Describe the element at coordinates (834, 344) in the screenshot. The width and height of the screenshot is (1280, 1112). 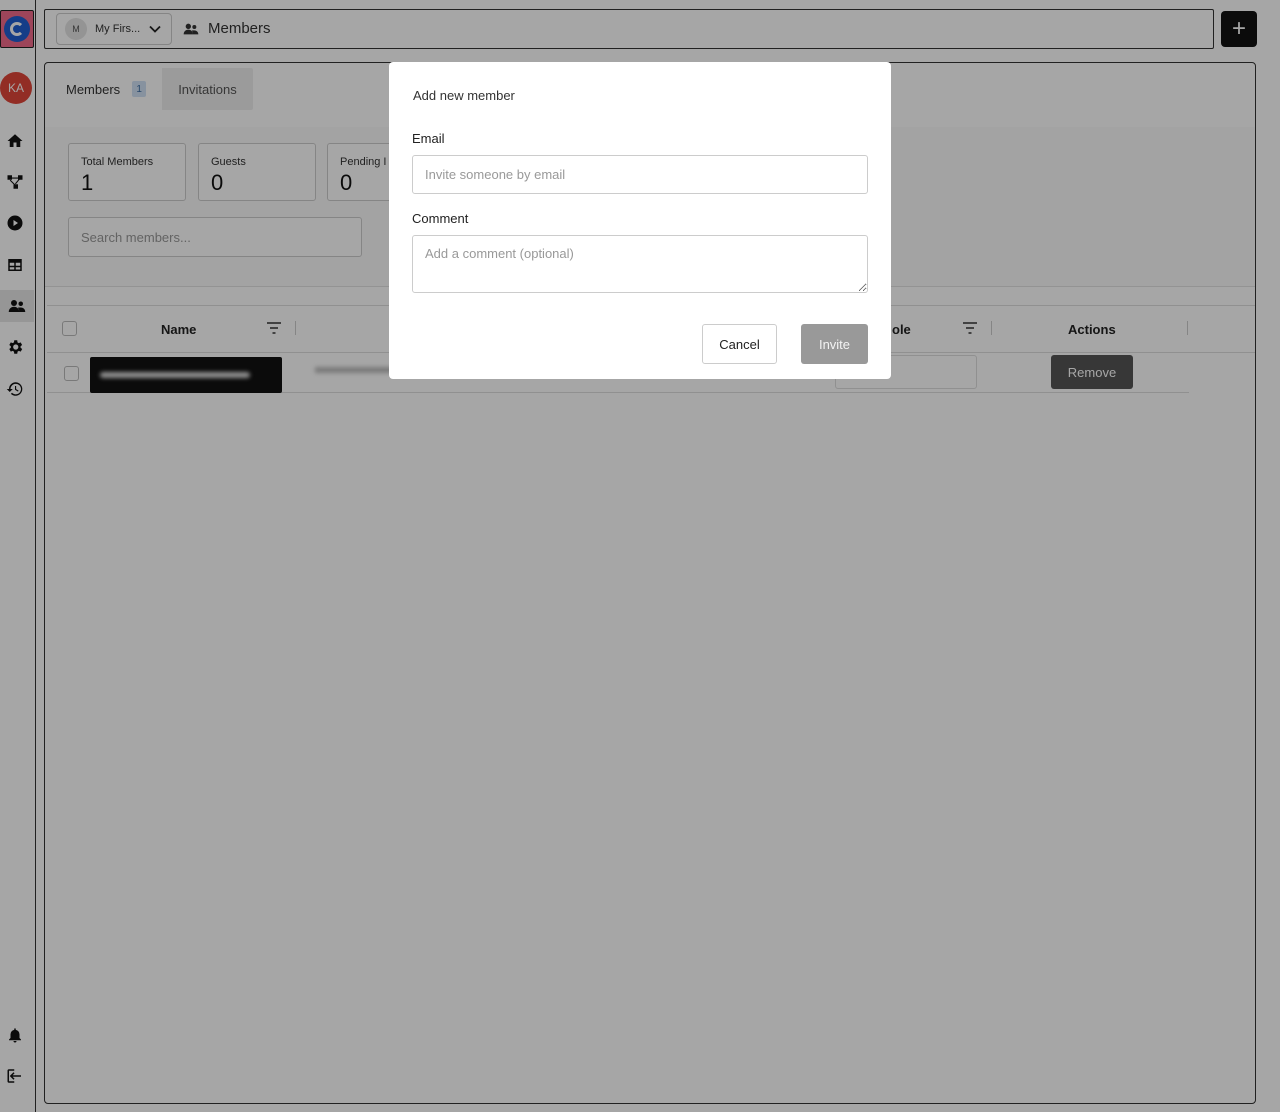
I see `invite-button: Invite` at that location.